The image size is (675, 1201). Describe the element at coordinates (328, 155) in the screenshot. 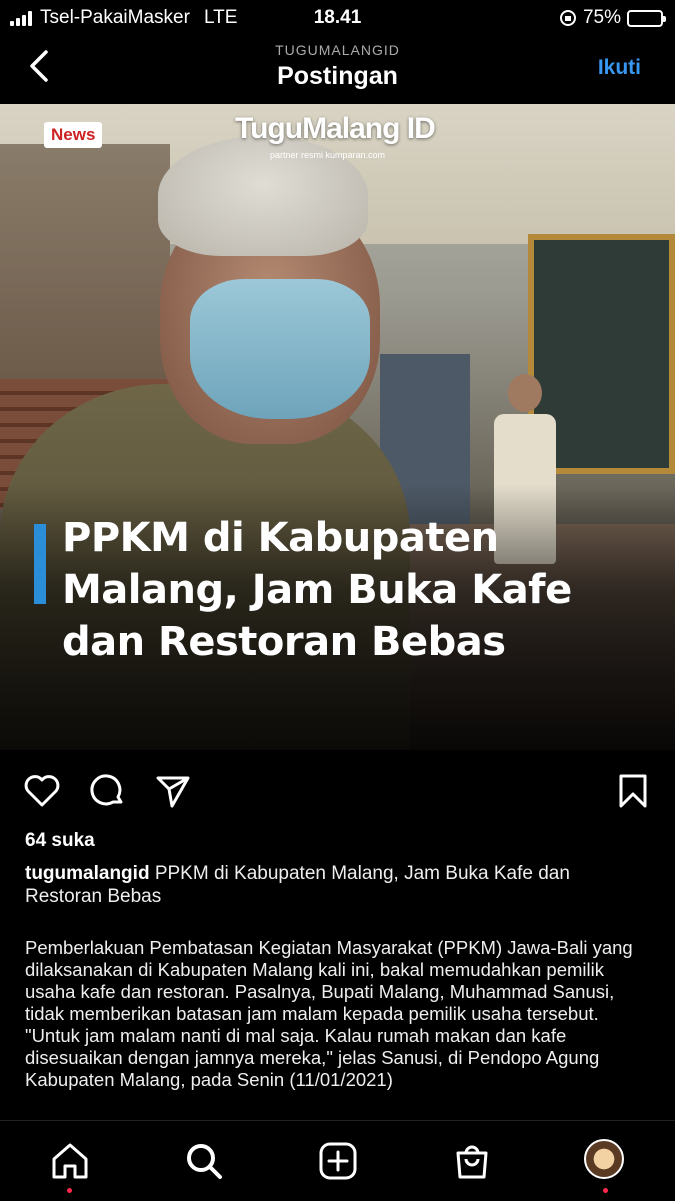

I see `brand-subtitle: partner resmi kumparan.com` at that location.